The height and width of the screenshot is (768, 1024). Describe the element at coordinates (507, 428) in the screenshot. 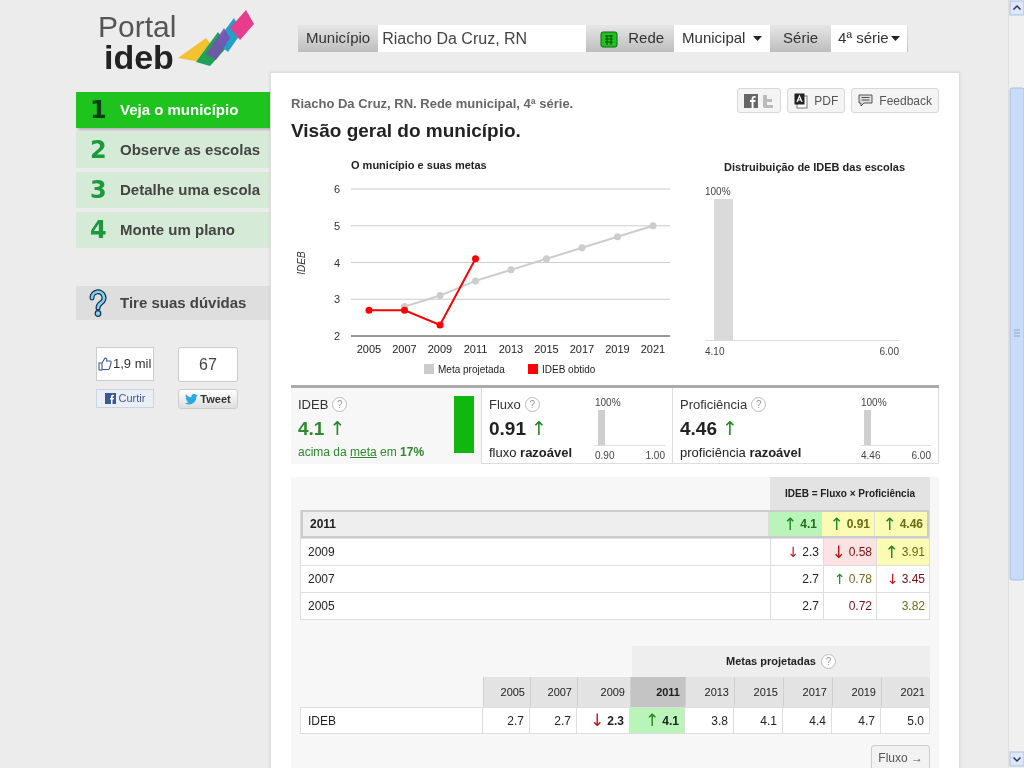

I see `metric-value: 0.91` at that location.